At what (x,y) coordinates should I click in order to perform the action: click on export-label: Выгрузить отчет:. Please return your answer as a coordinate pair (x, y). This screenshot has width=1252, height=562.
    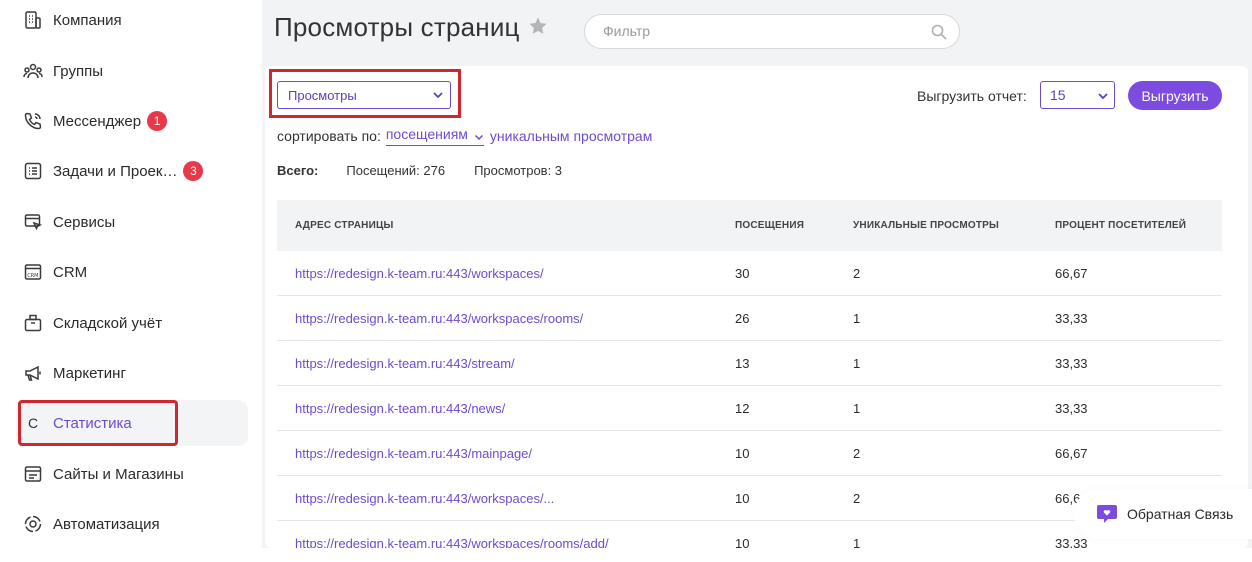
    Looking at the image, I should click on (972, 96).